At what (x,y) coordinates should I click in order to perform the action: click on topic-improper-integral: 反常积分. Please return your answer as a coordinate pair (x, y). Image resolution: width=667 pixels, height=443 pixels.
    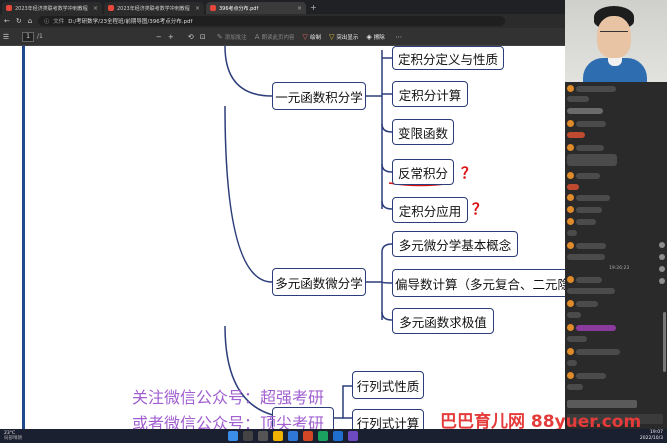
    Looking at the image, I should click on (423, 172).